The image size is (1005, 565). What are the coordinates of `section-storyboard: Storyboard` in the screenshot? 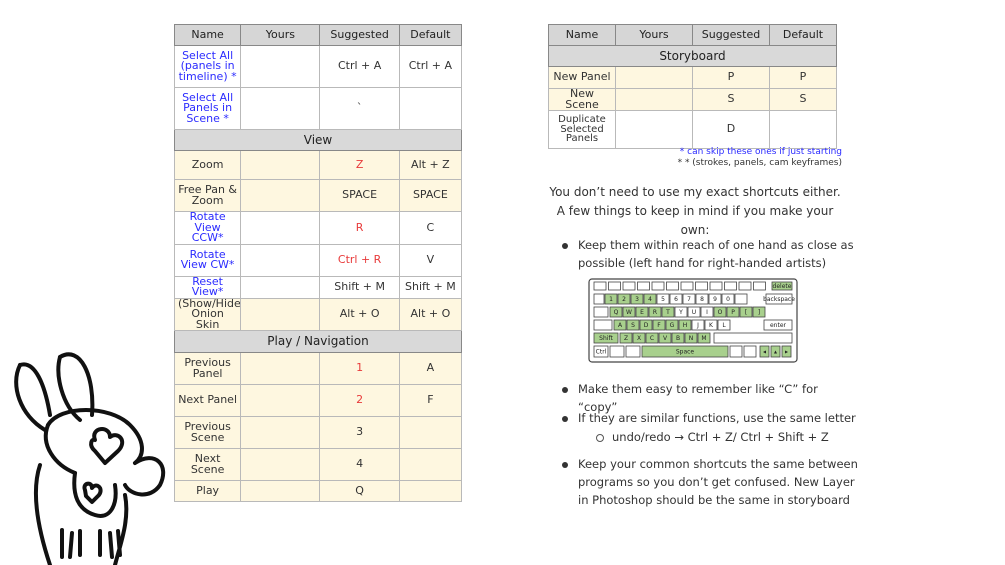 It's located at (692, 56).